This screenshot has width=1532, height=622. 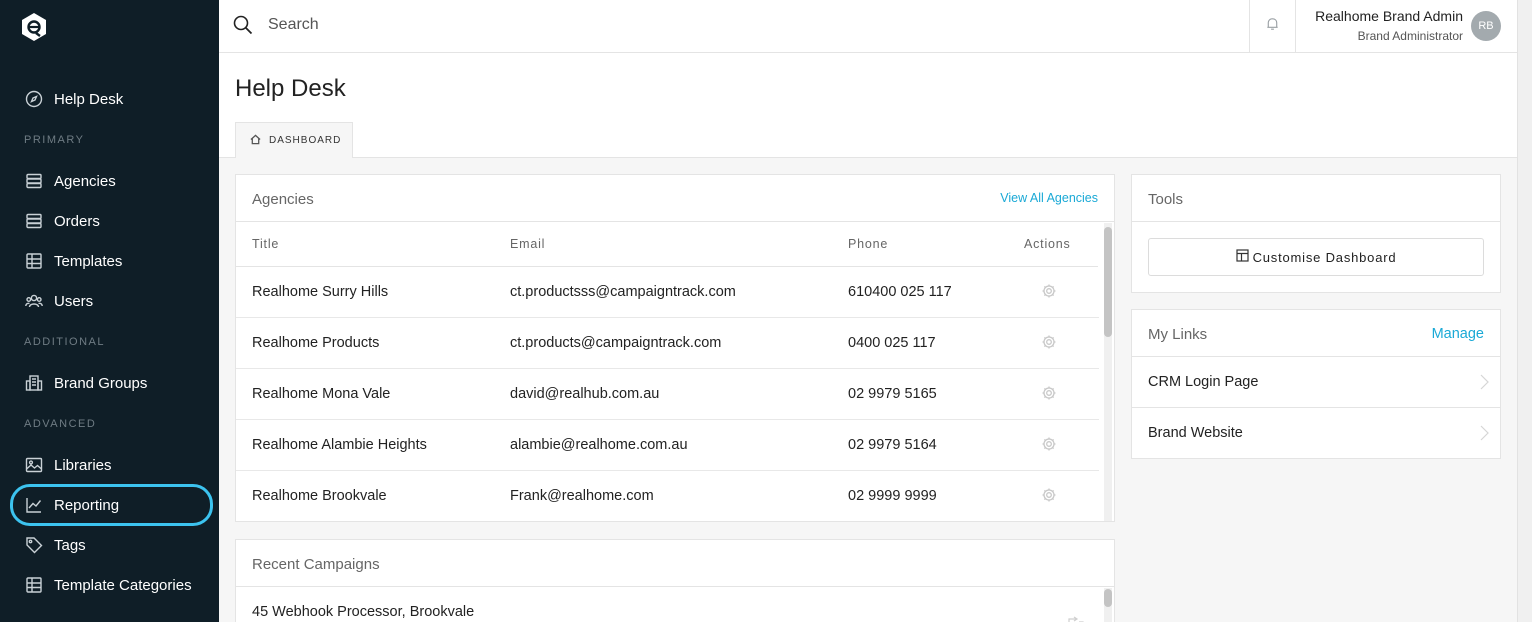 I want to click on sidebar-item-agencies: Agencies, so click(x=111, y=181).